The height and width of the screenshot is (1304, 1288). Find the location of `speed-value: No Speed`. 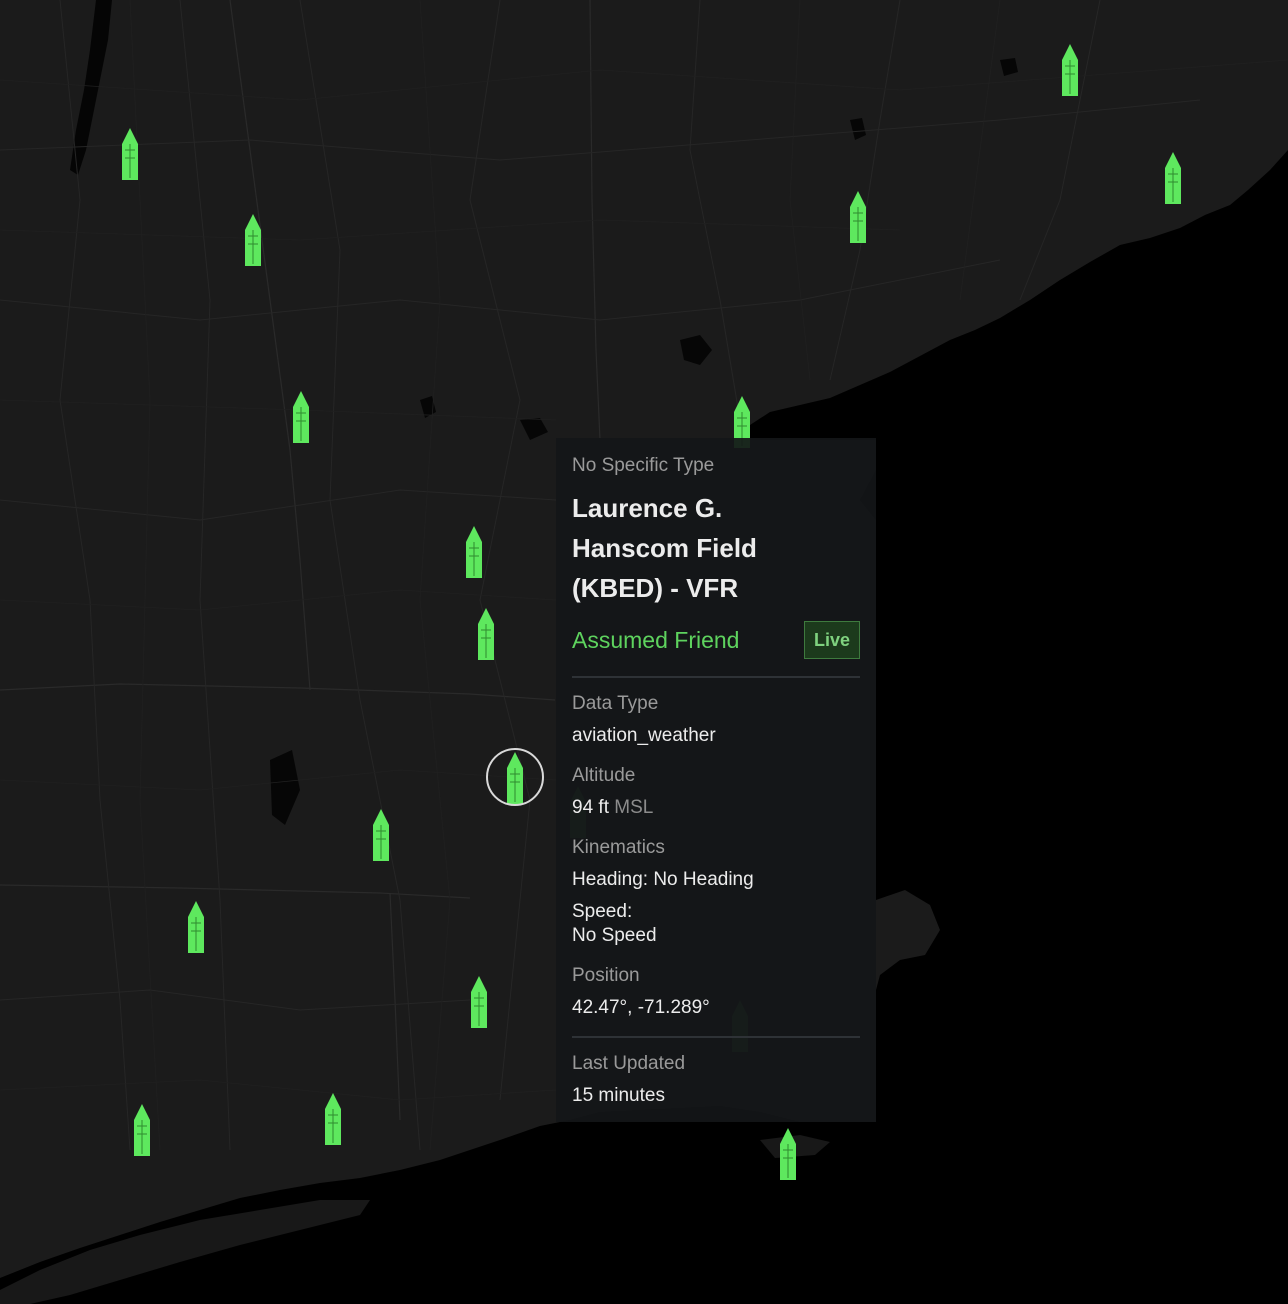

speed-value: No Speed is located at coordinates (614, 935).